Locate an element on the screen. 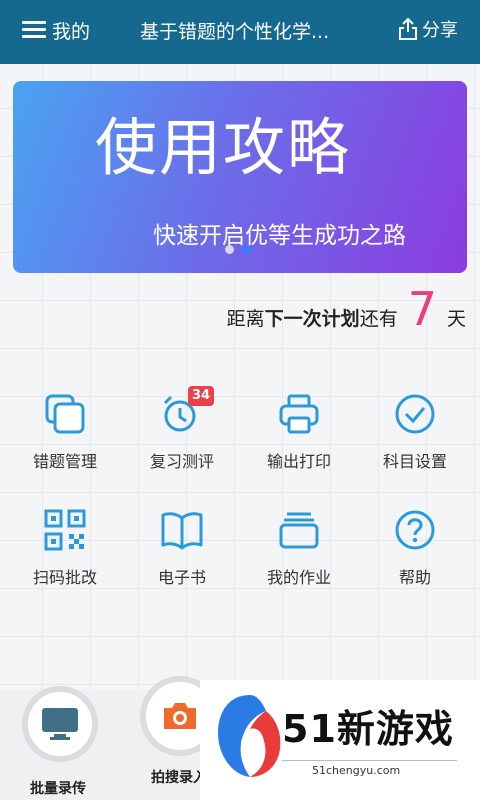 This screenshot has width=480, height=800. feature-ebook: 电子书 is located at coordinates (182, 553).